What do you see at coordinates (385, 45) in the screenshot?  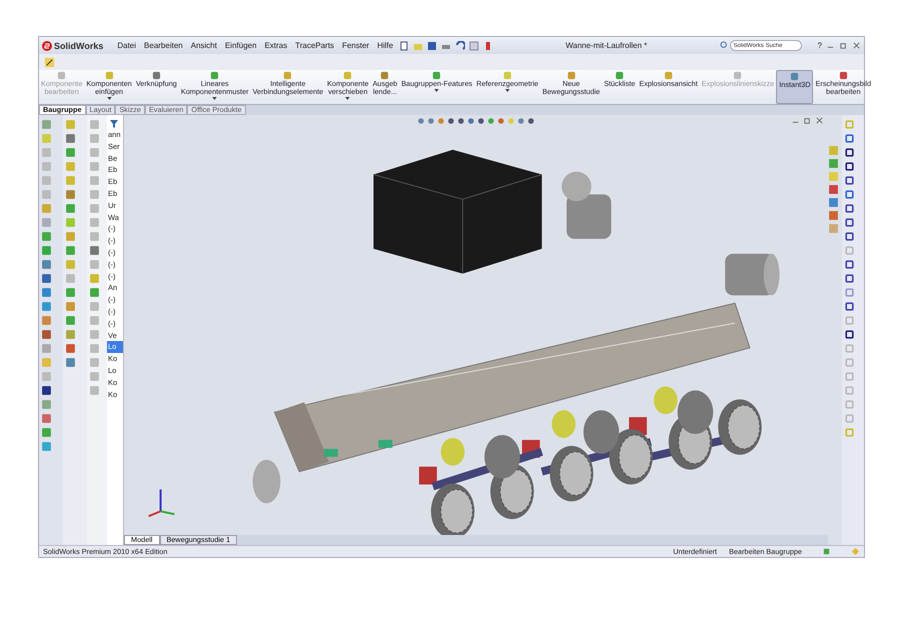 I see `menu-item: Hilfe` at bounding box center [385, 45].